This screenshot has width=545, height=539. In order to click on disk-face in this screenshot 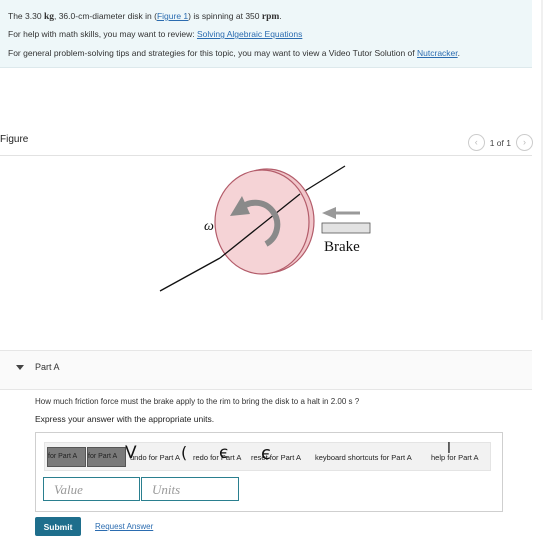, I will do `click(262, 222)`.